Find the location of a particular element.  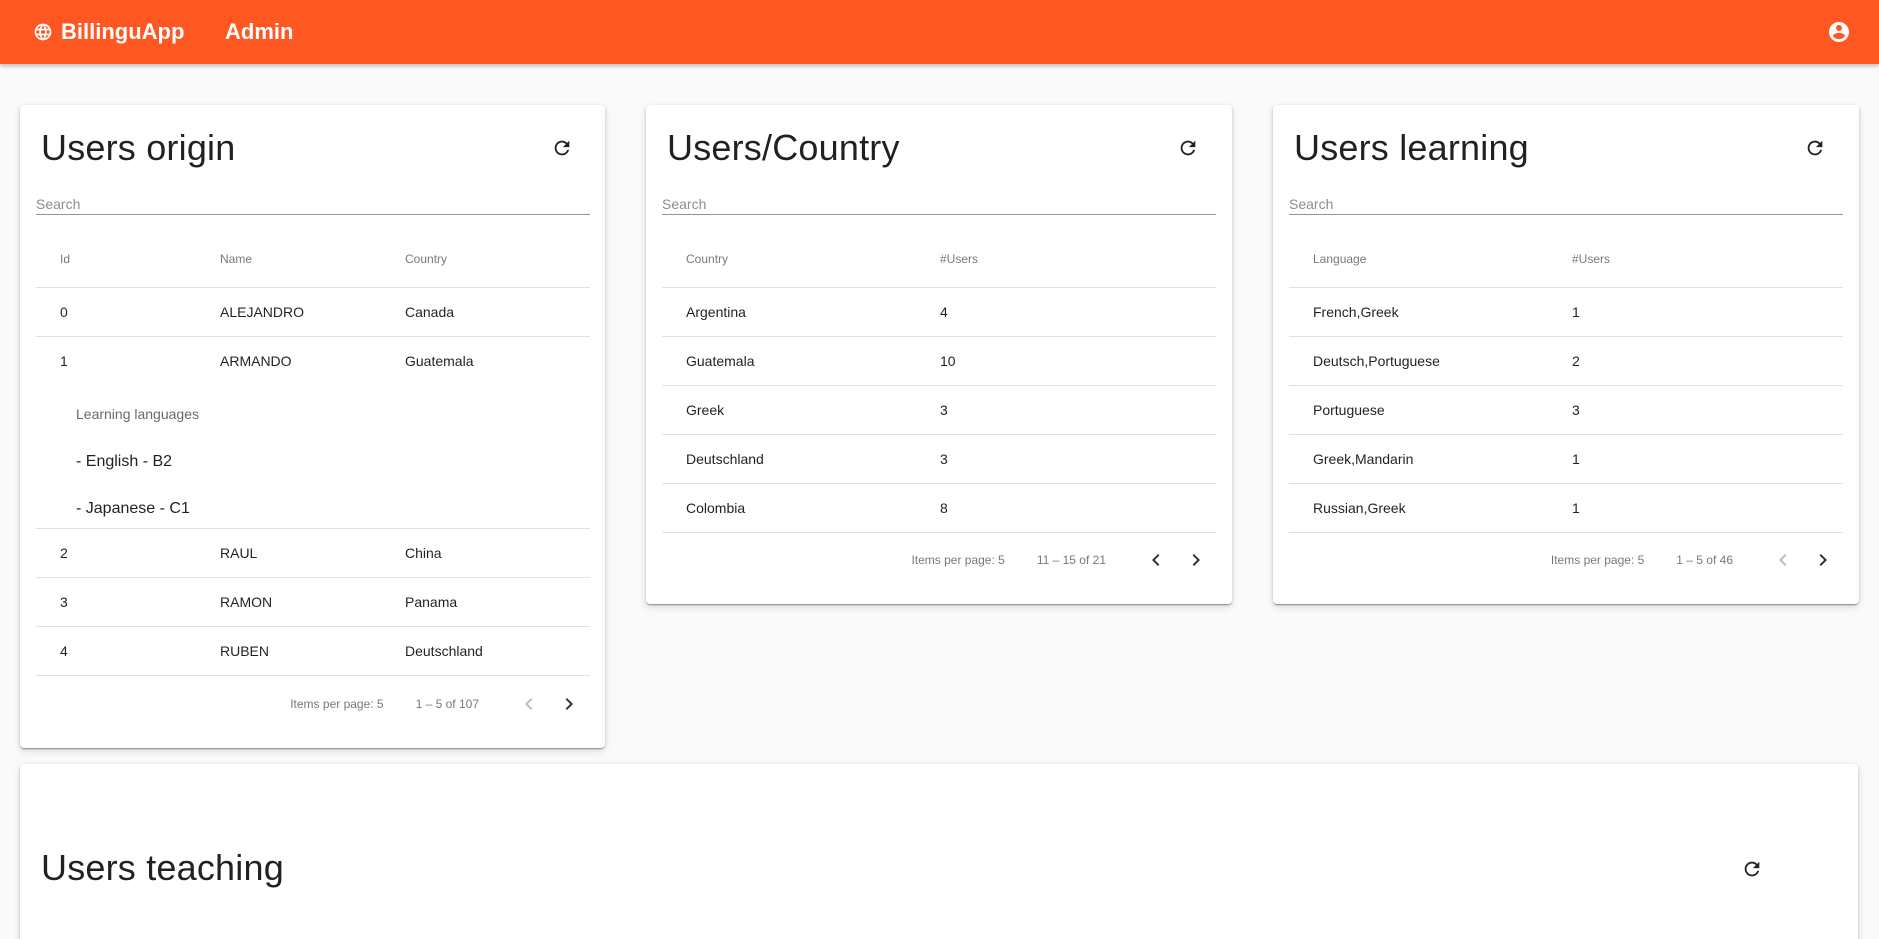

table-row: 0 ALEJANDRO Canada is located at coordinates (313, 312).